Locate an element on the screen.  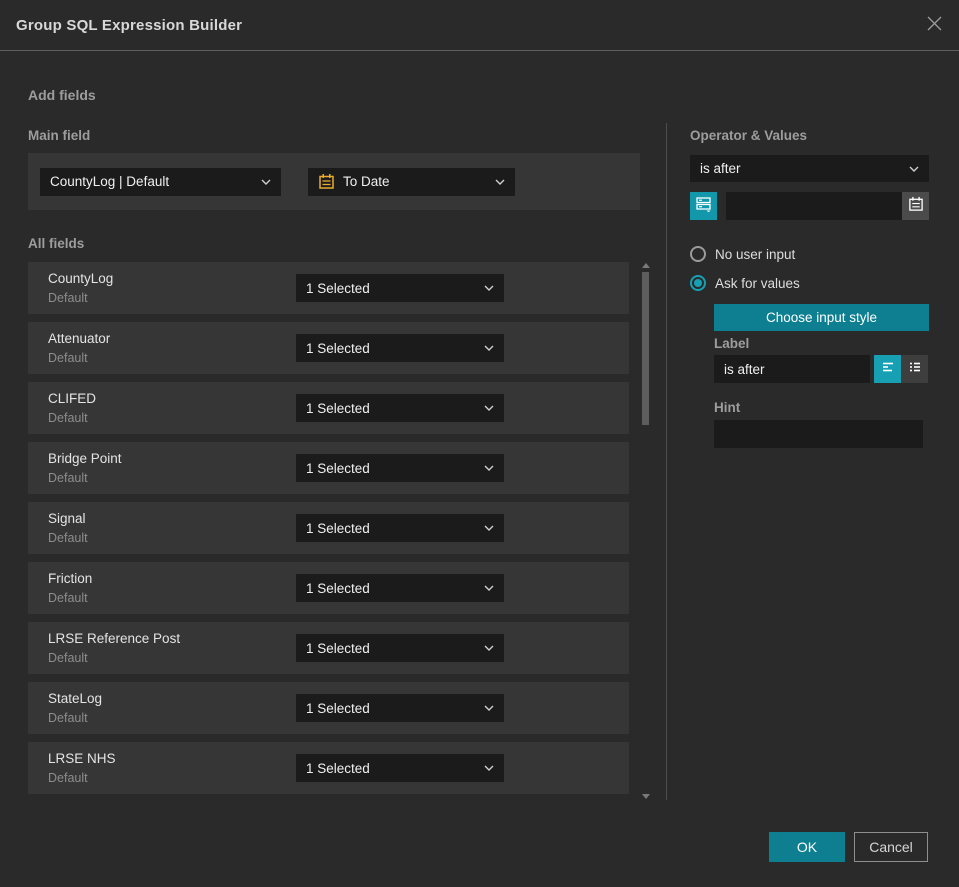
bulleted-list-icon is located at coordinates (915, 369).